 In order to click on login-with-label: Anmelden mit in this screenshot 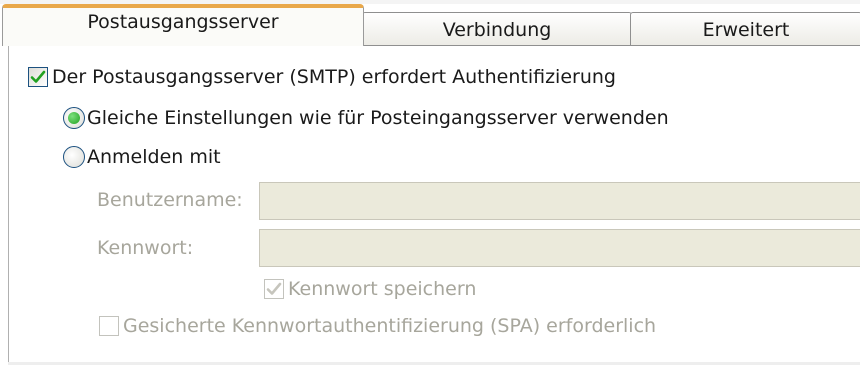, I will do `click(154, 157)`.